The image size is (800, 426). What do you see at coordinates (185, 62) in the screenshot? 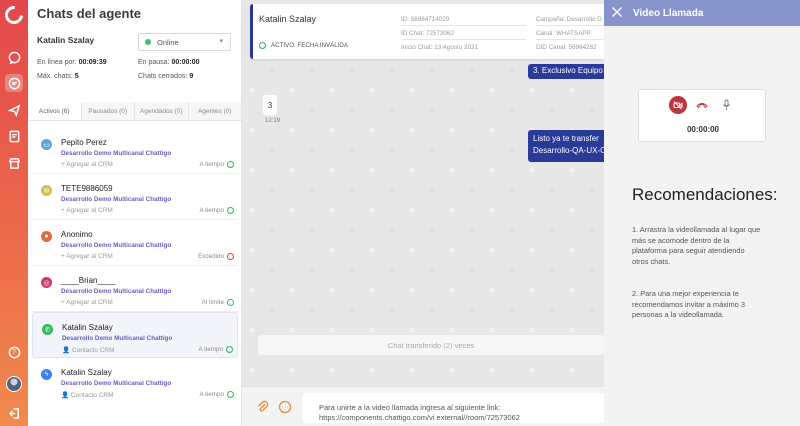
I see `pause-time-value: 00:00:00` at bounding box center [185, 62].